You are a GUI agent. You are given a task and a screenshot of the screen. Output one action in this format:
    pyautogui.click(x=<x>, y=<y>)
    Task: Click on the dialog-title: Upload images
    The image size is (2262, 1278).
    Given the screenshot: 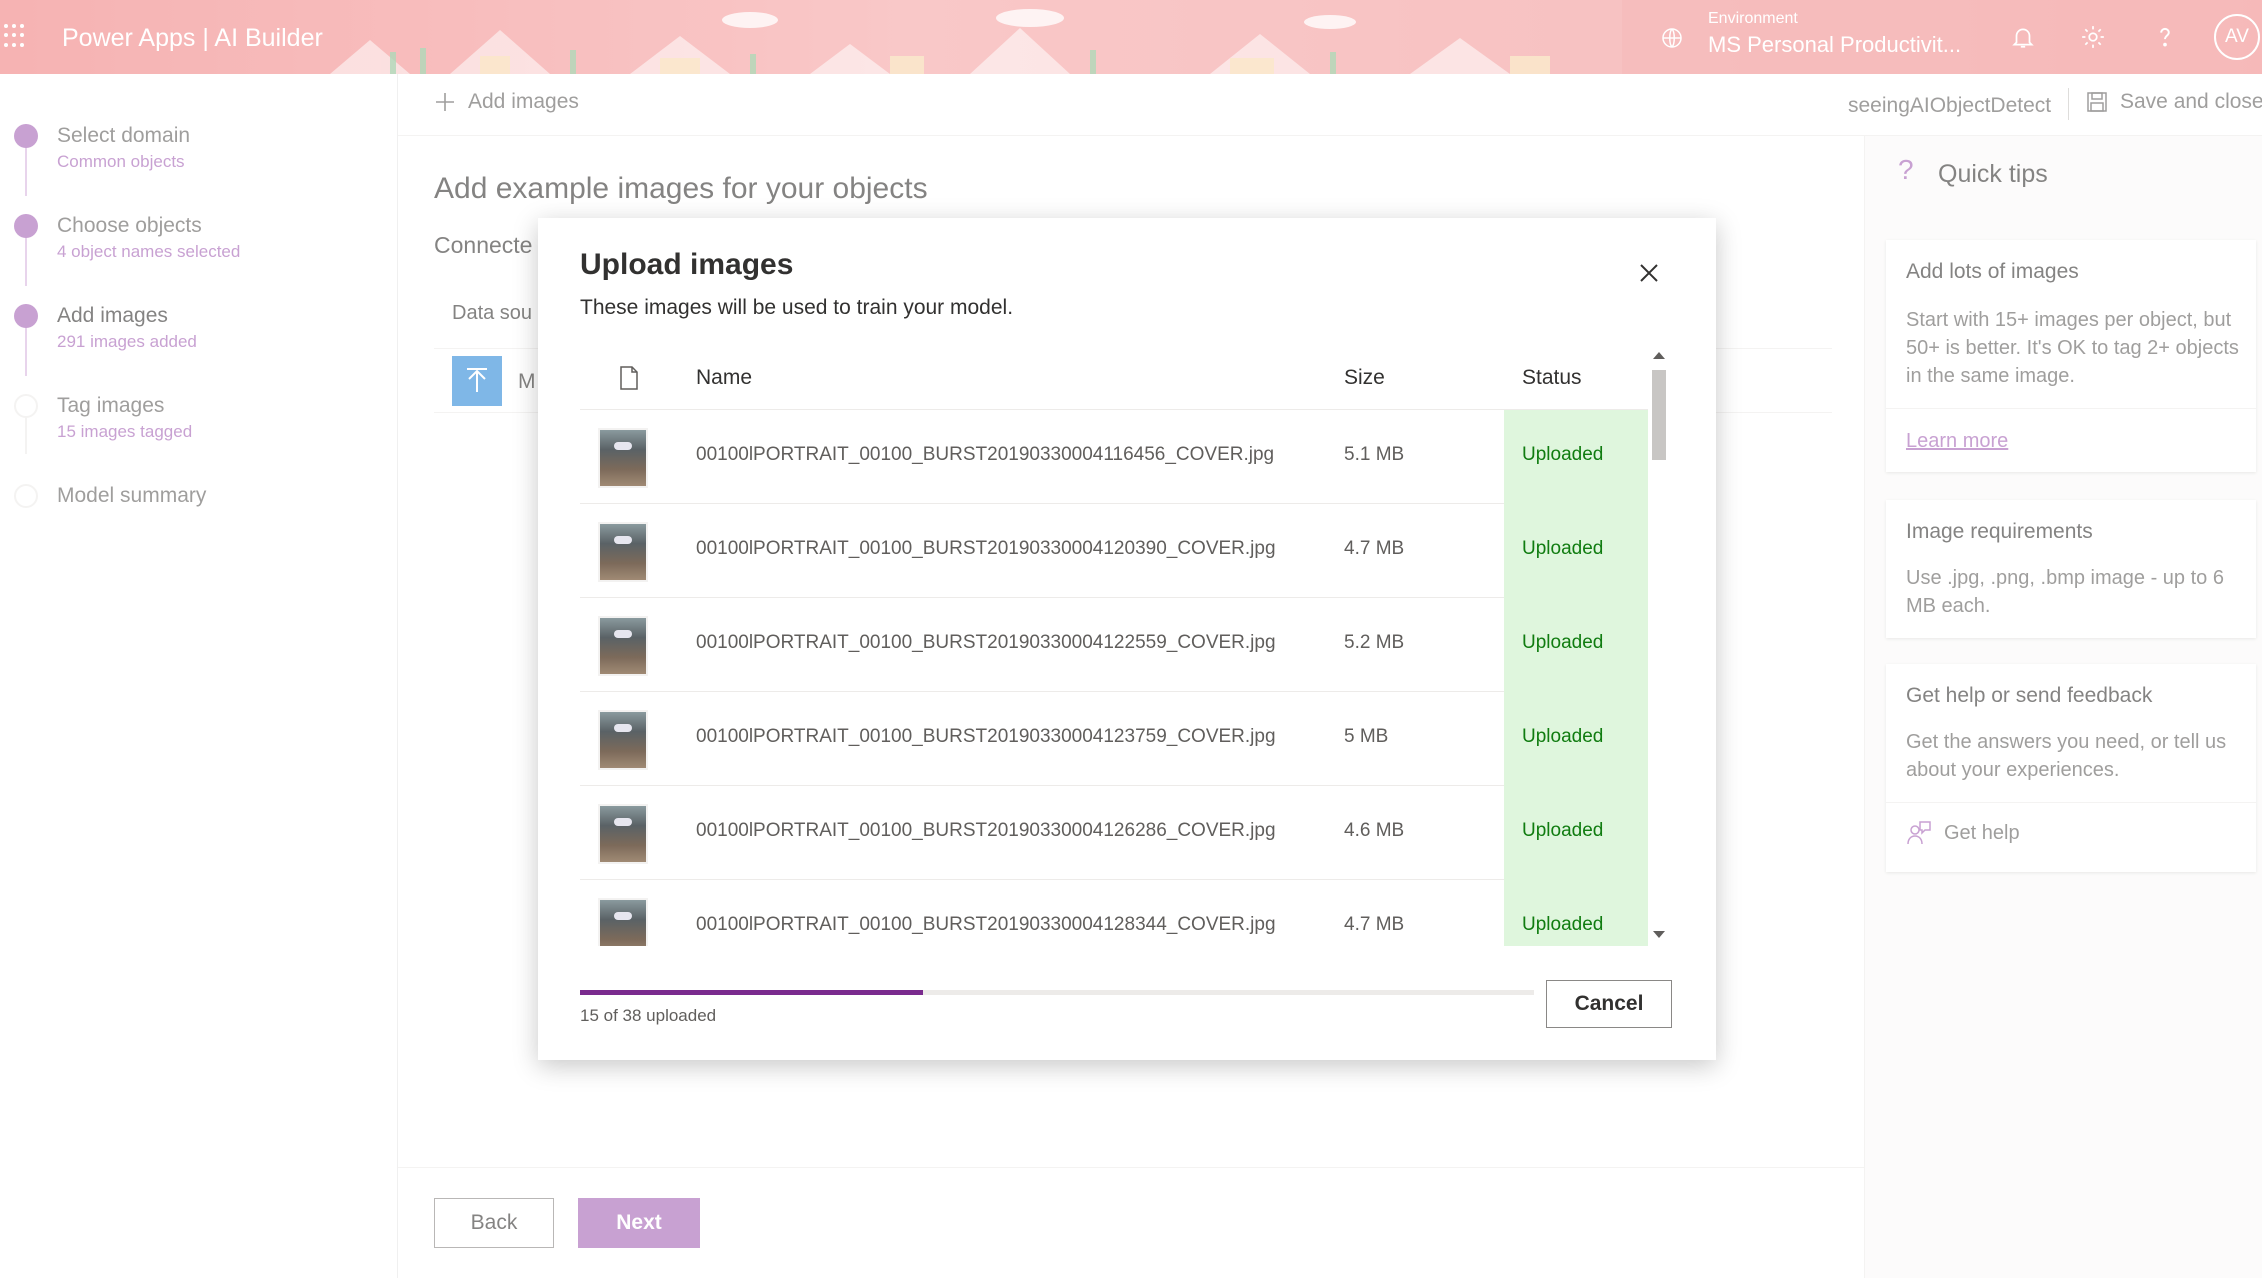 What is the action you would take?
    pyautogui.click(x=687, y=264)
    